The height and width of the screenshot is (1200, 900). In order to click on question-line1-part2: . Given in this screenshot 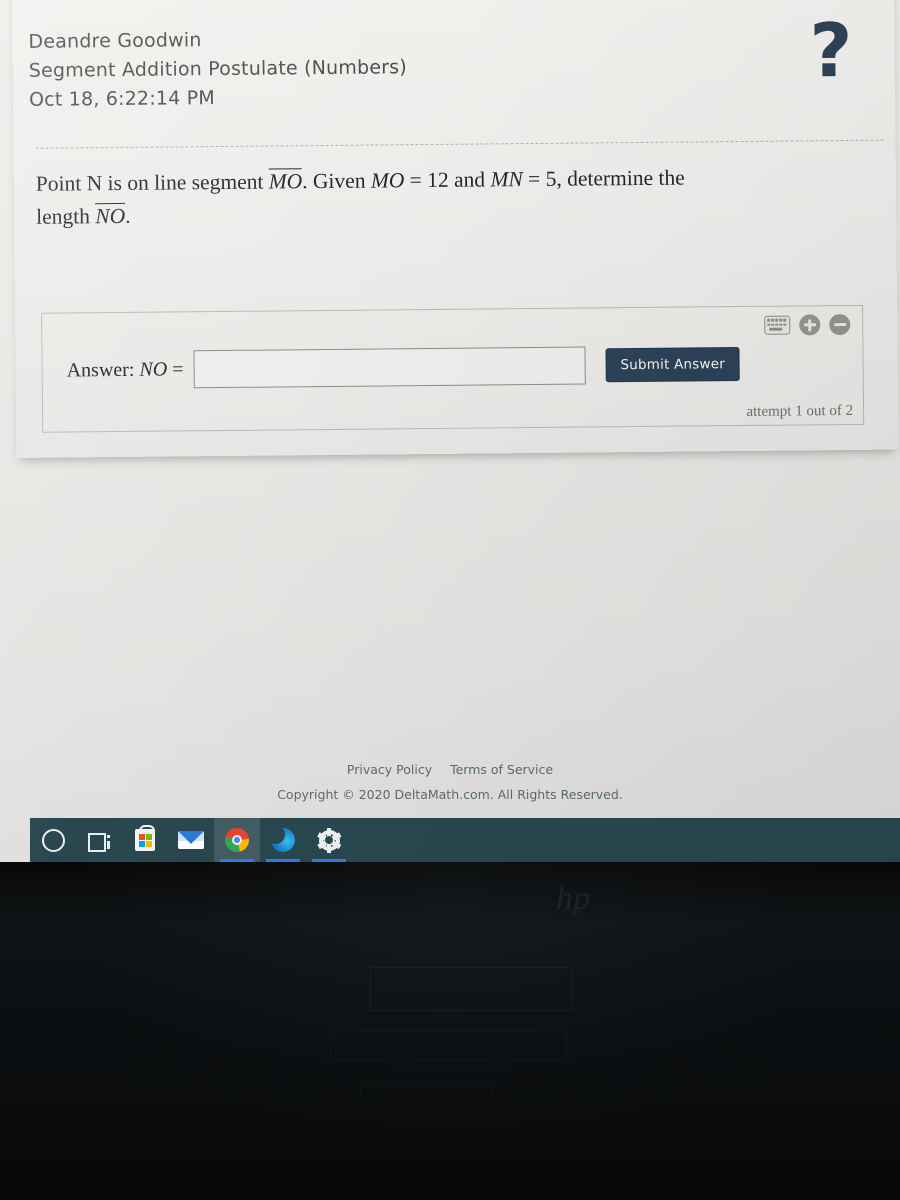, I will do `click(336, 181)`.